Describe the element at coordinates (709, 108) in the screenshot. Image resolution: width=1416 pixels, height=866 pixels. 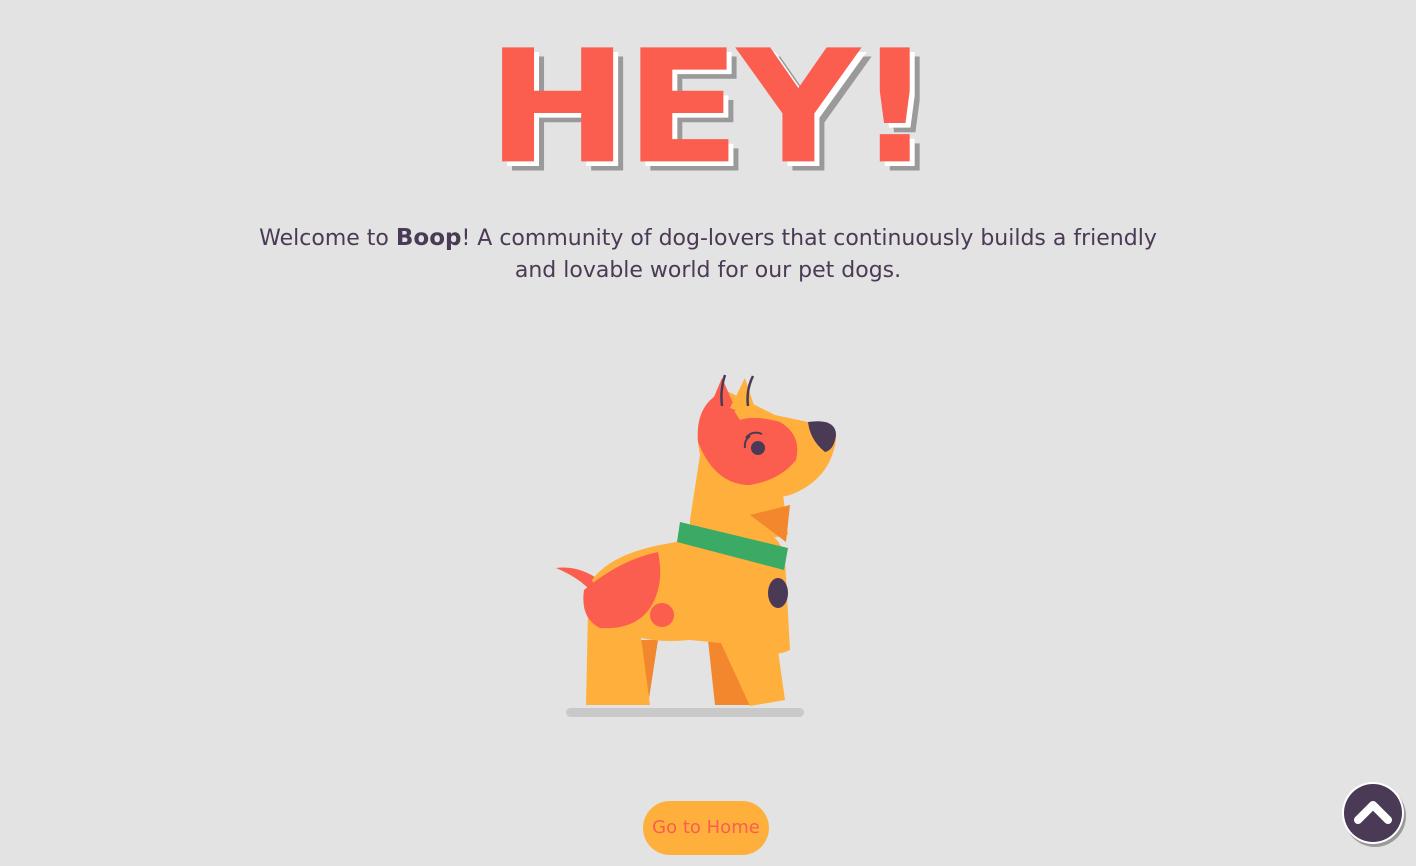
I see `hero-title: HEY!` at that location.